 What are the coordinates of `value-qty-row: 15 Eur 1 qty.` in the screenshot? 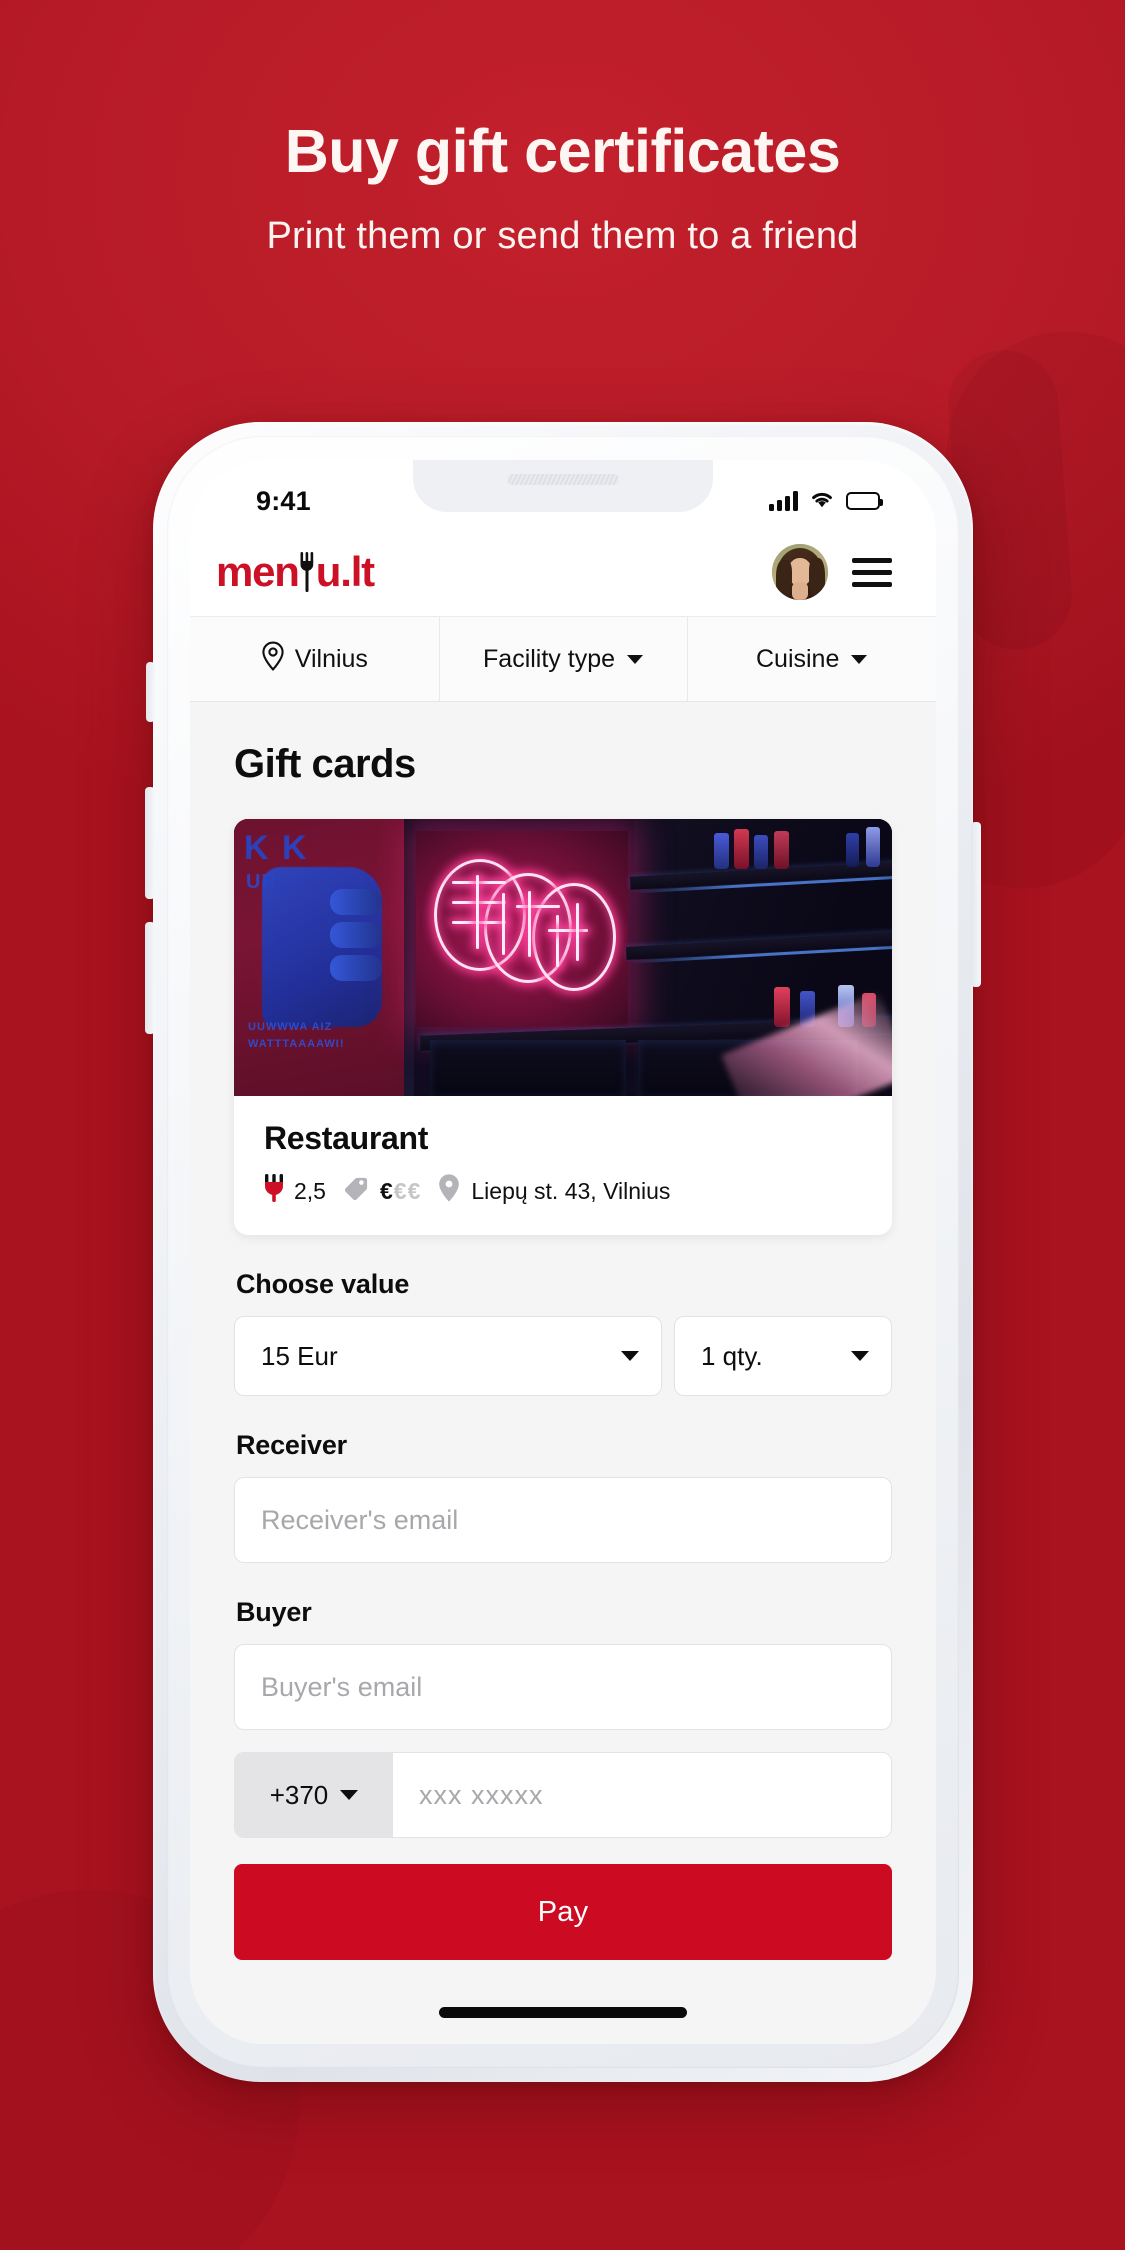 It's located at (563, 1356).